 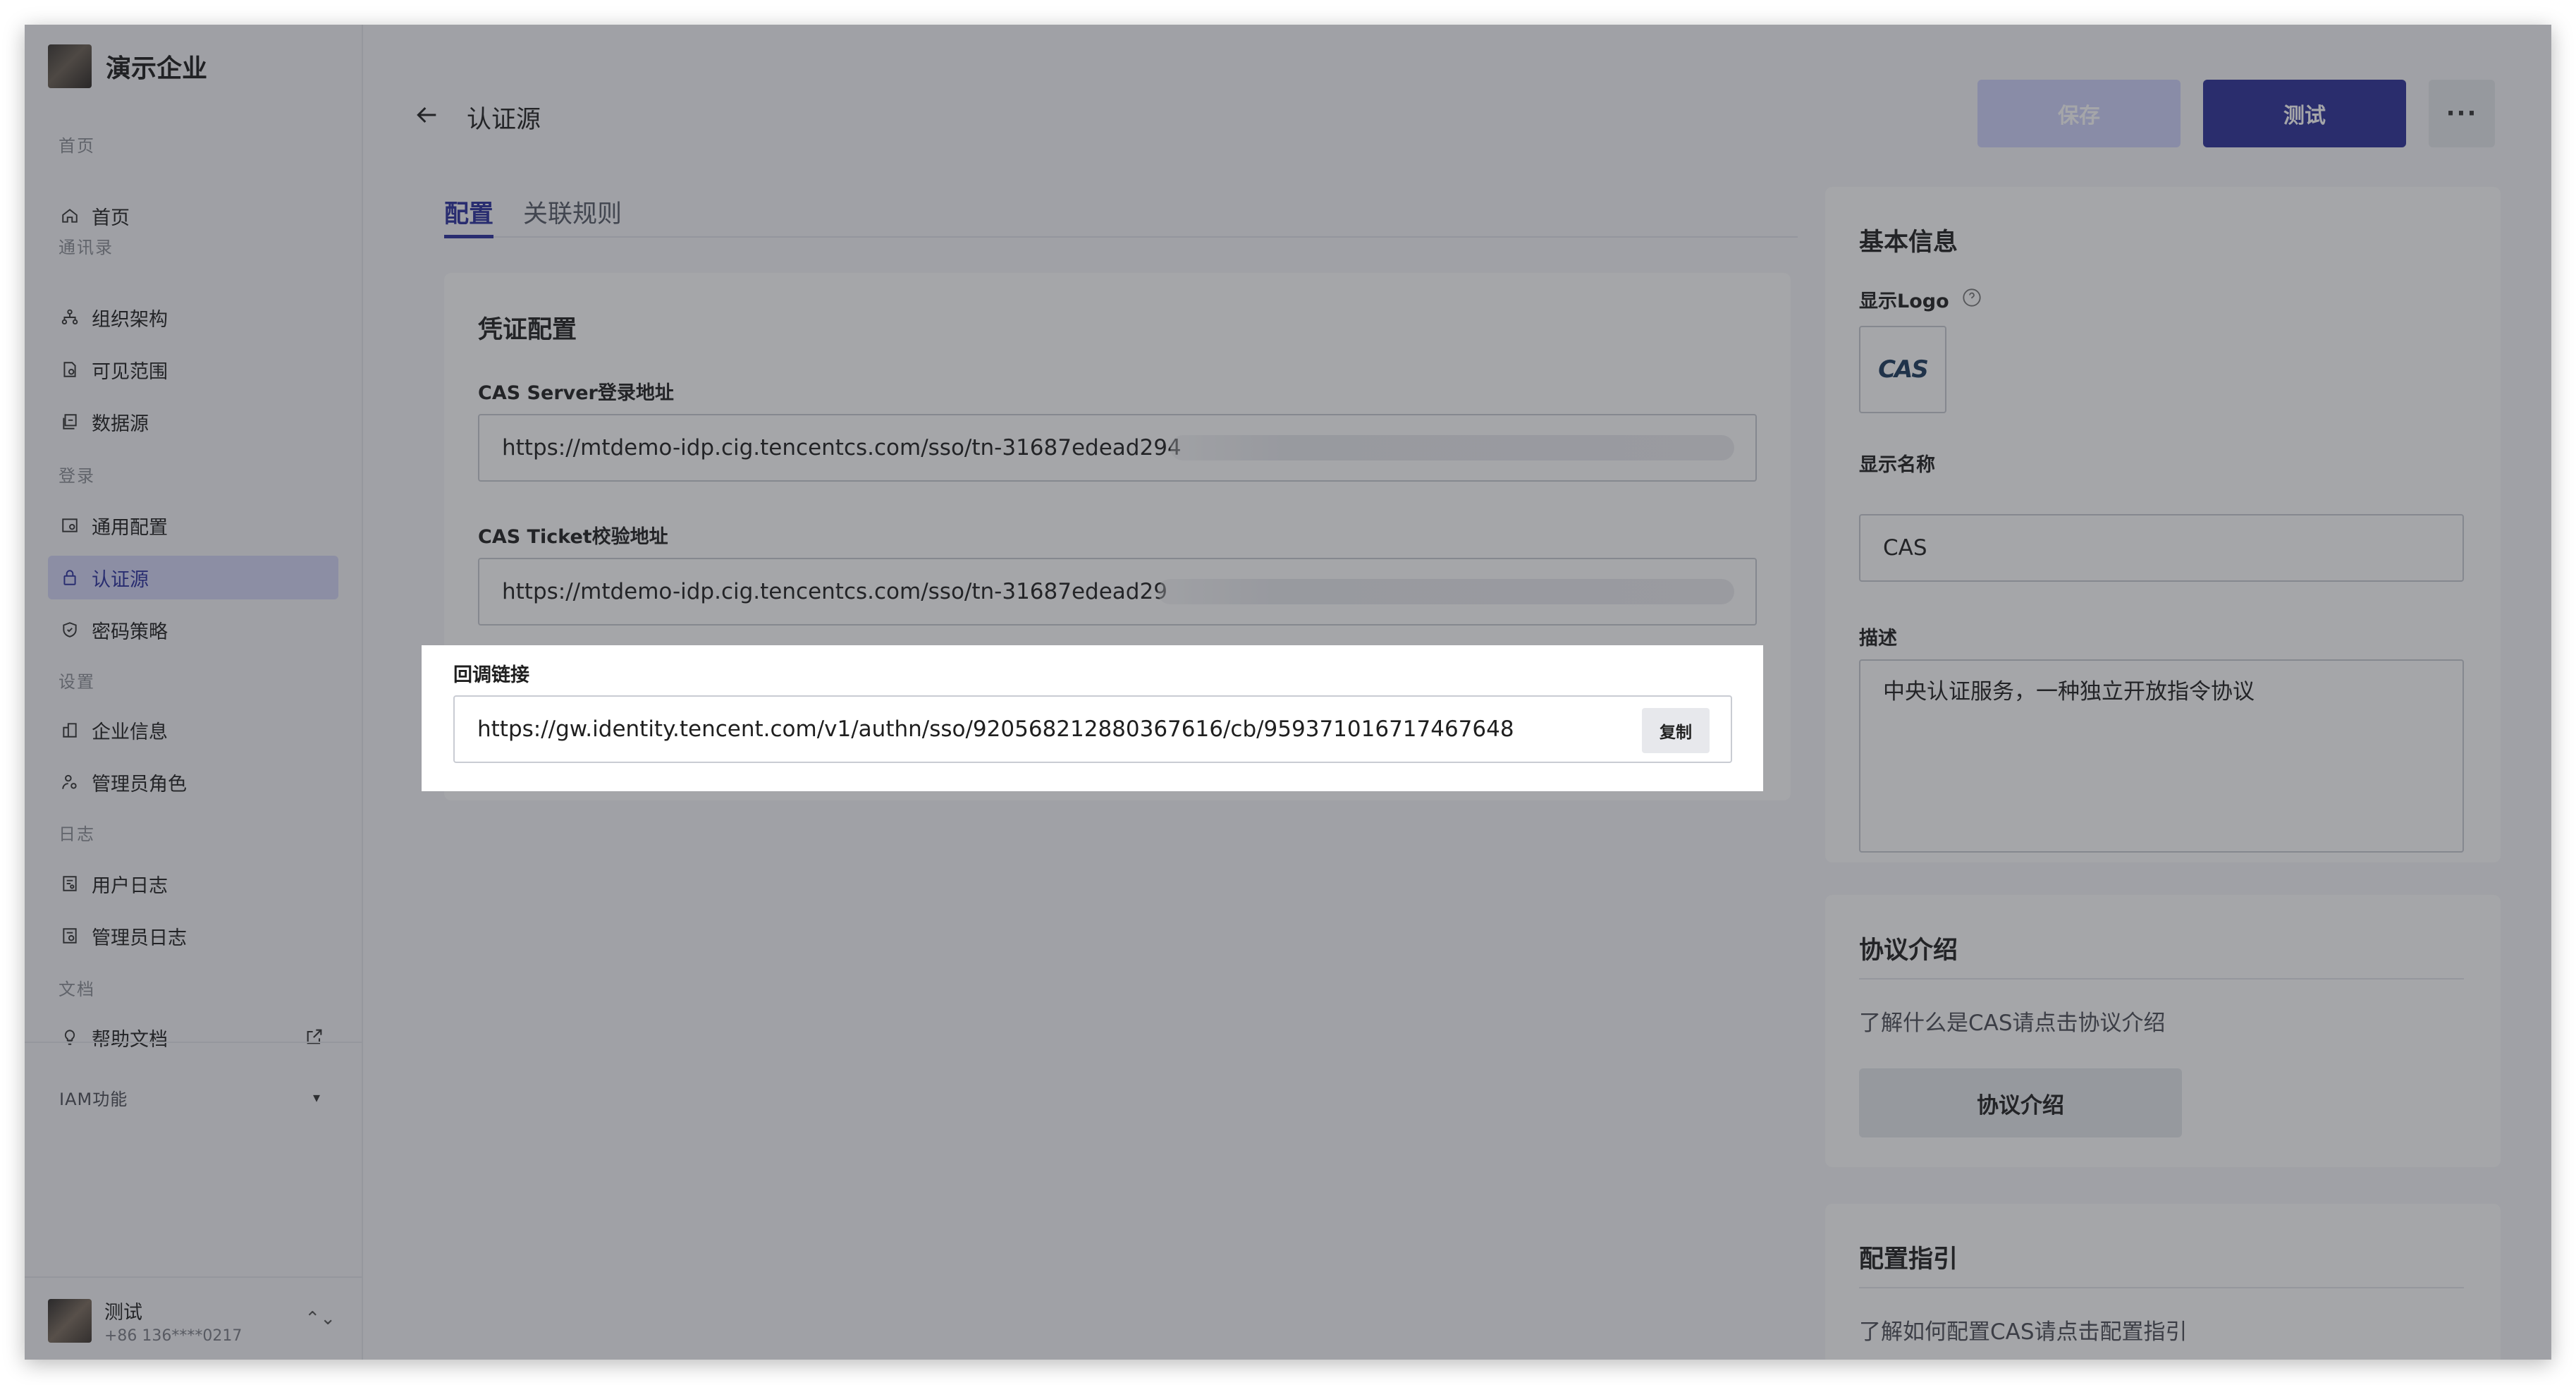 What do you see at coordinates (2462, 113) in the screenshot?
I see `more-options-button: ···` at bounding box center [2462, 113].